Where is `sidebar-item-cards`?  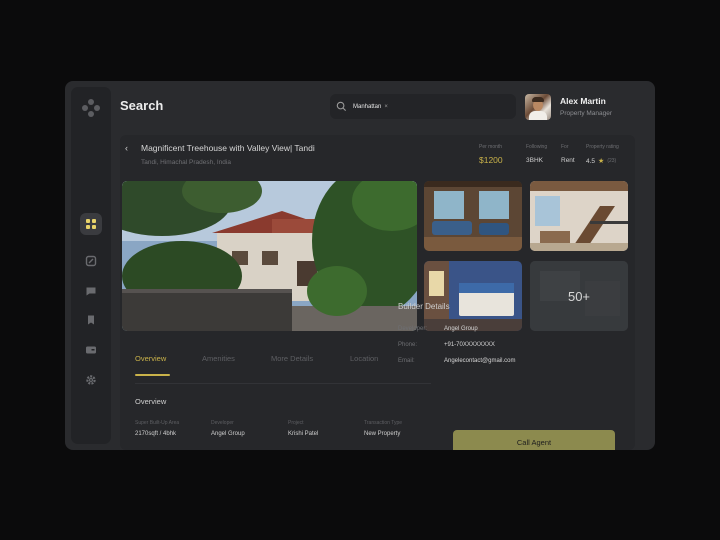 sidebar-item-cards is located at coordinates (91, 350).